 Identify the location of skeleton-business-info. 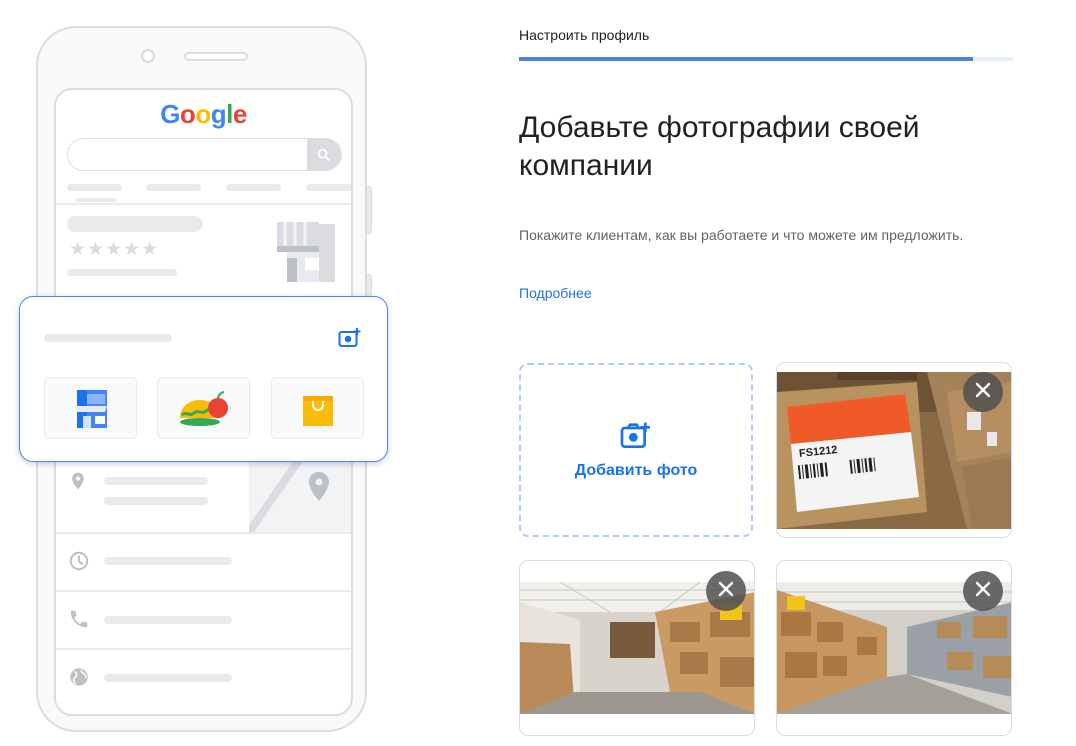
(122, 272).